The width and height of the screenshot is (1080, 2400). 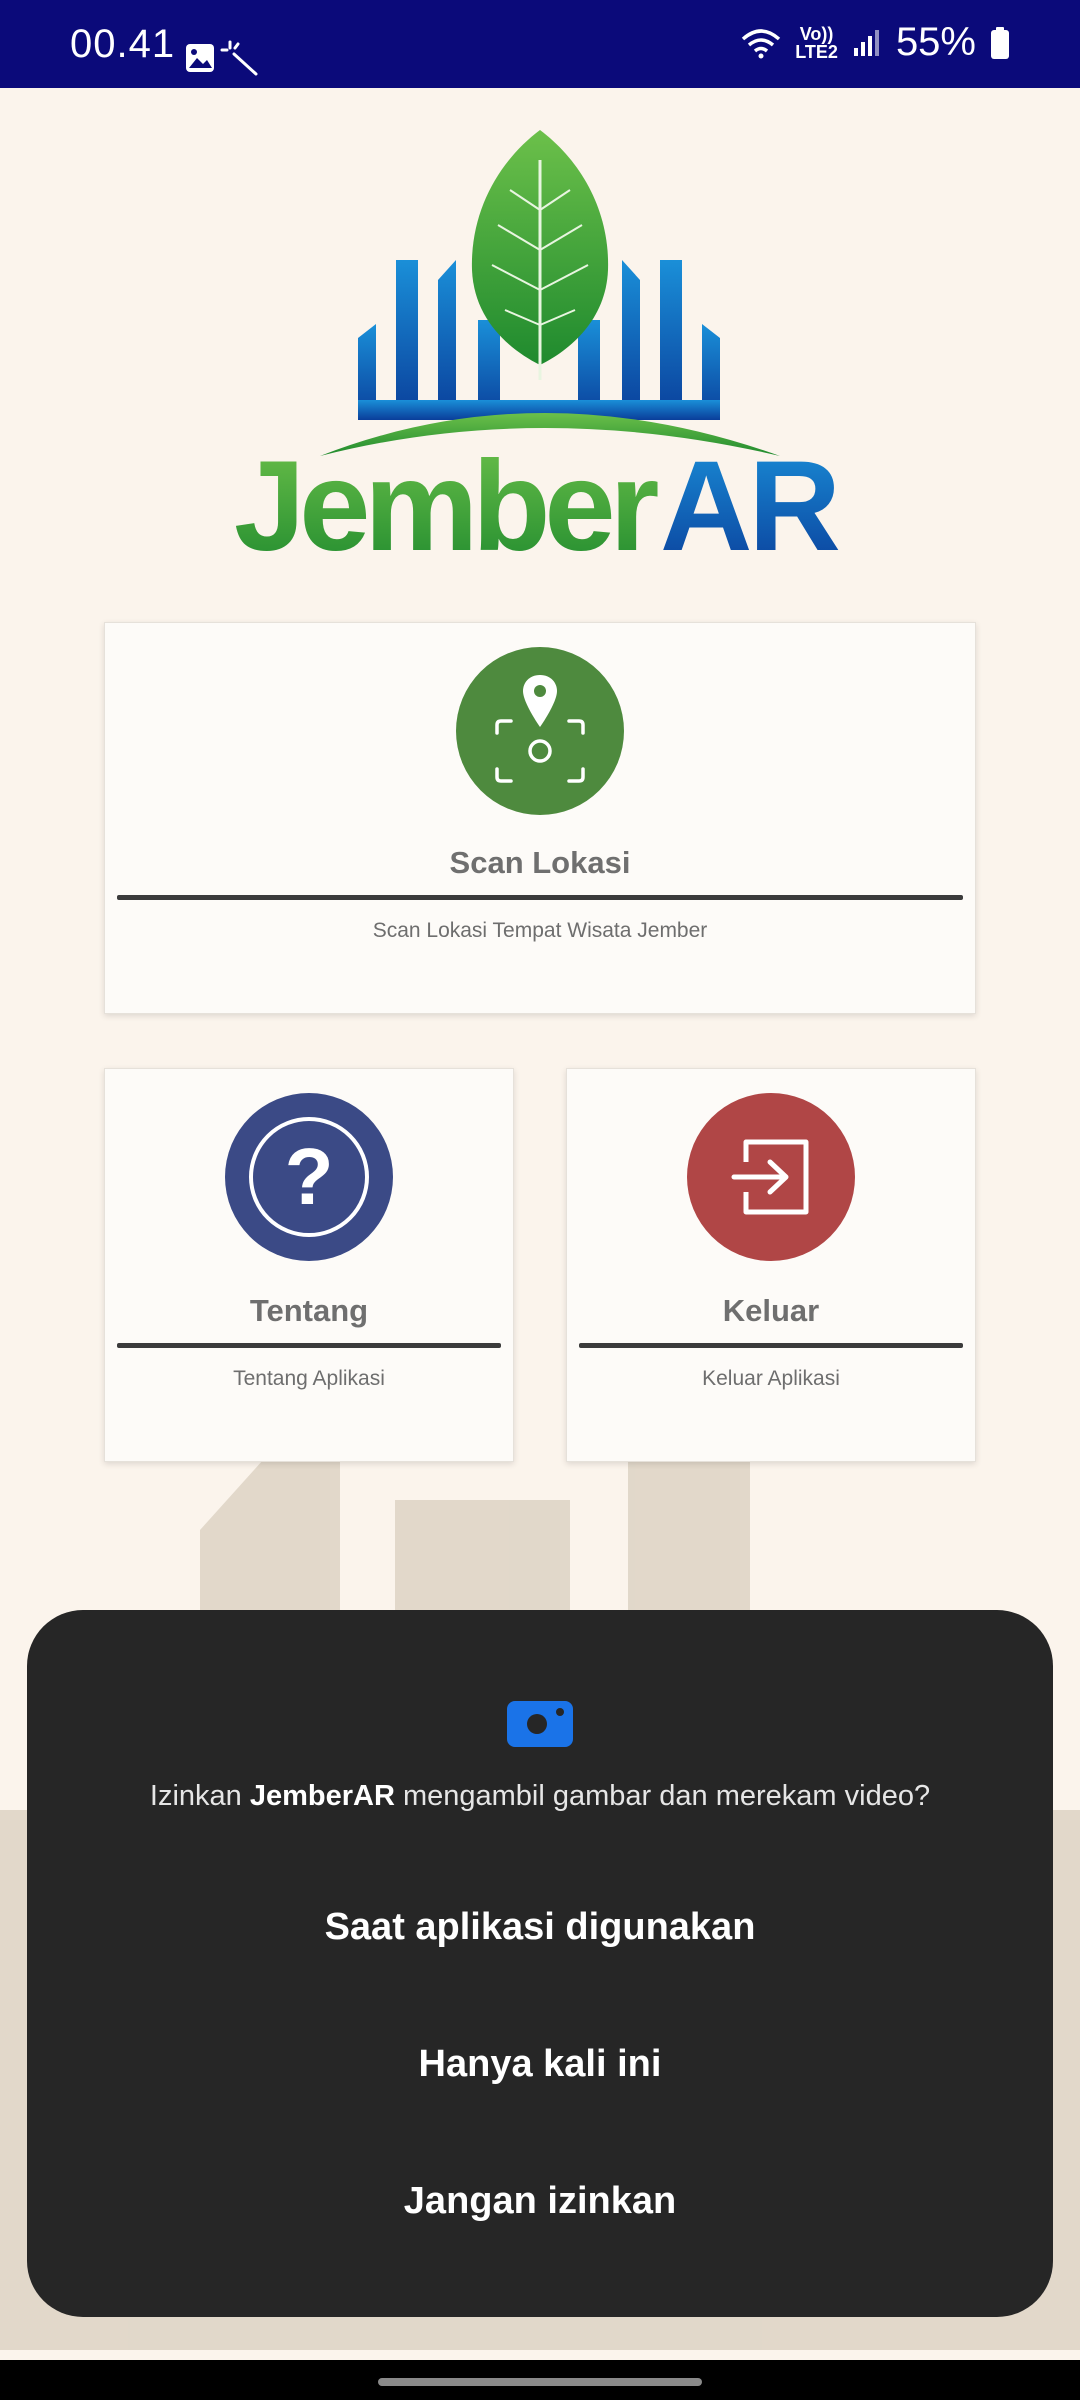 What do you see at coordinates (540, 2201) in the screenshot?
I see `deny-button: Jangan izinkan` at bounding box center [540, 2201].